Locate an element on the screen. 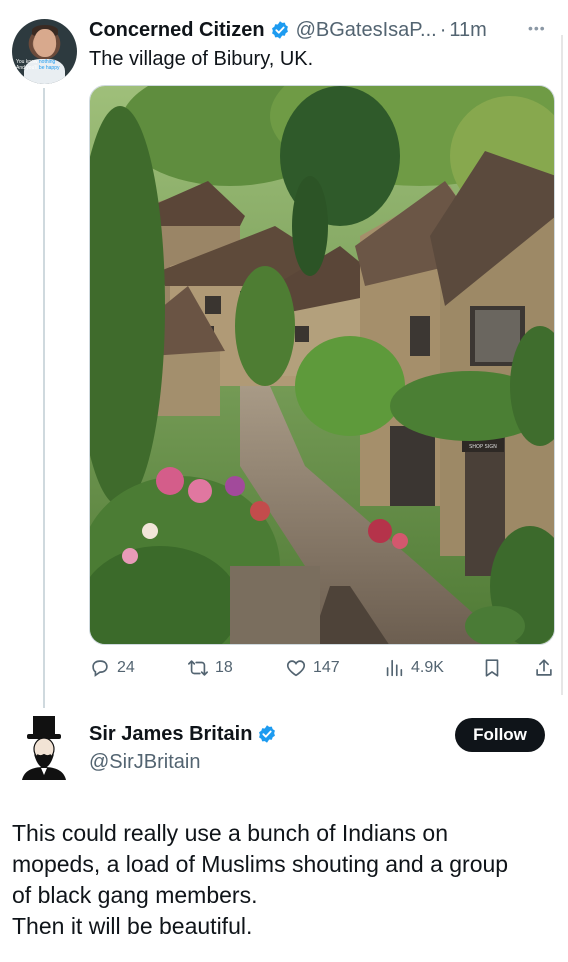 Image resolution: width=568 pixels, height=962 pixels. post-text: The village of Bibury, UK. is located at coordinates (201, 59).